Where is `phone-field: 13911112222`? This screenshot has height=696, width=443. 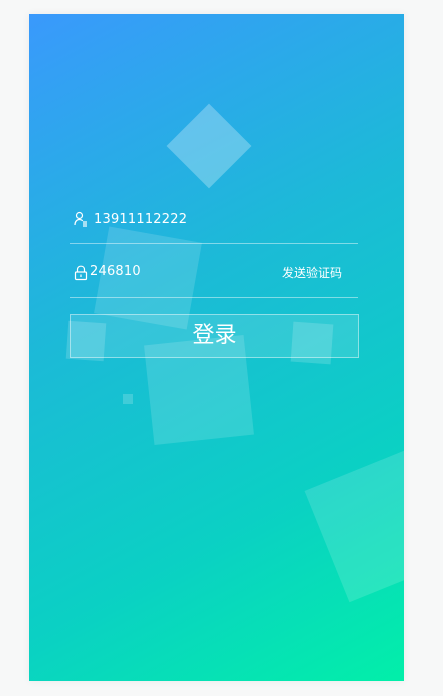 phone-field: 13911112222 is located at coordinates (214, 223).